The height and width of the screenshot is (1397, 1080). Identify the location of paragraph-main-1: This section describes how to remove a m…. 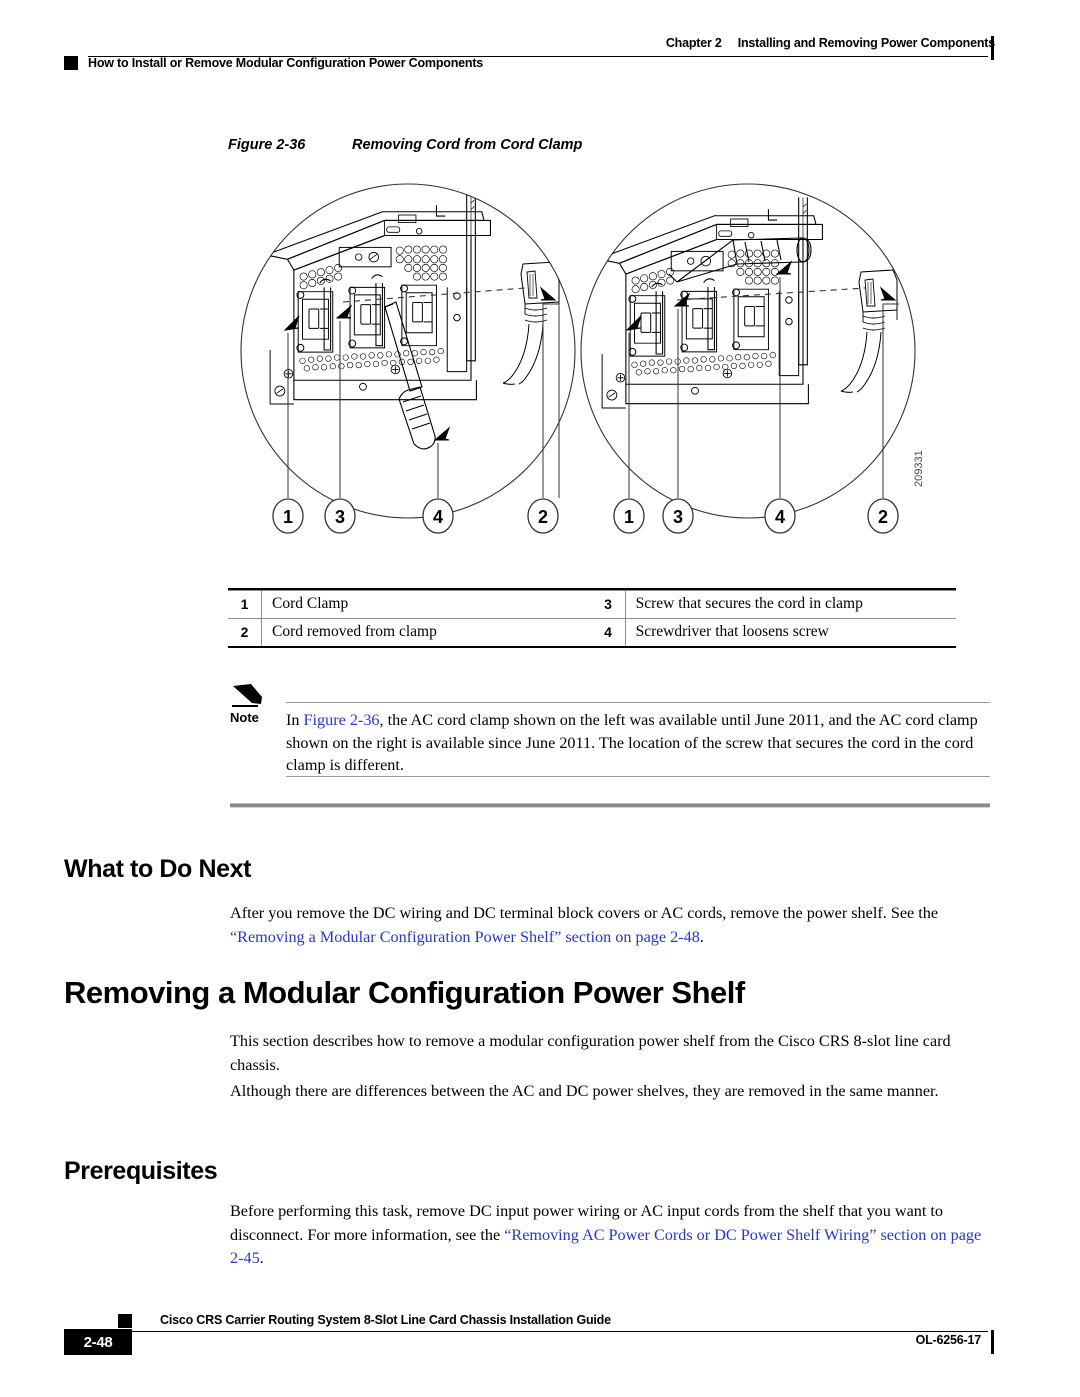
(590, 1053).